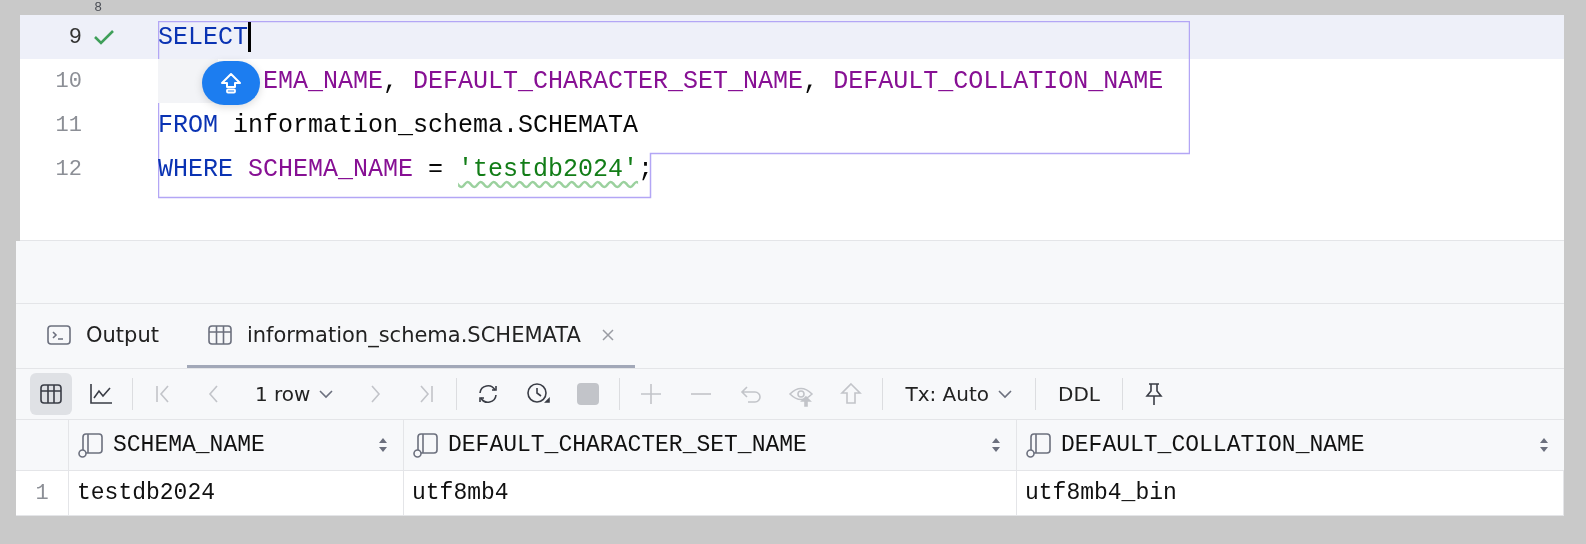  Describe the element at coordinates (68, 169) in the screenshot. I see `line-number: 12` at that location.